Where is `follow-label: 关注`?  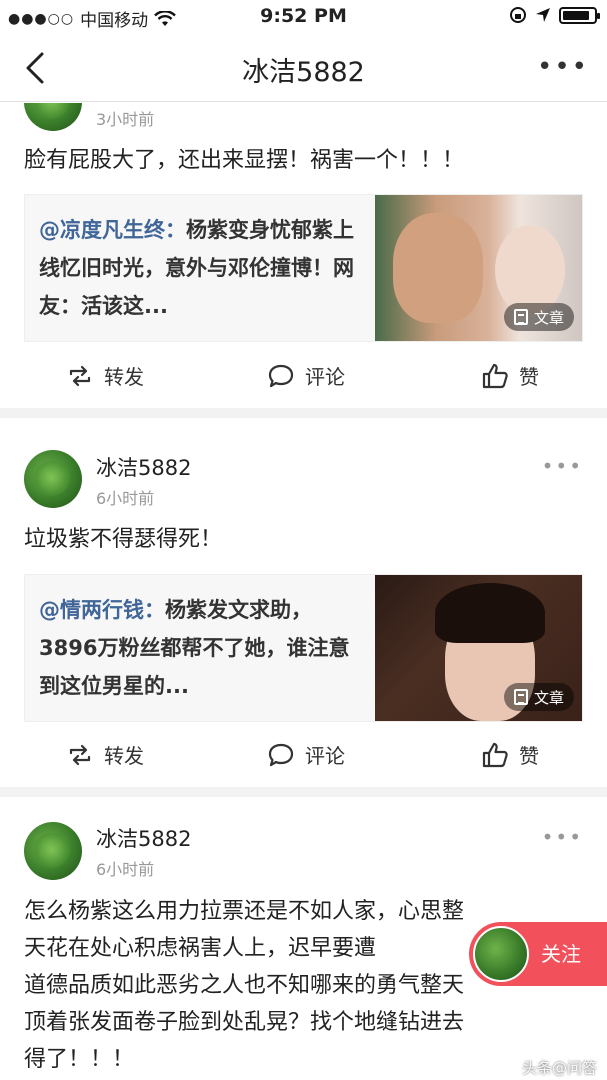 follow-label: 关注 is located at coordinates (561, 954).